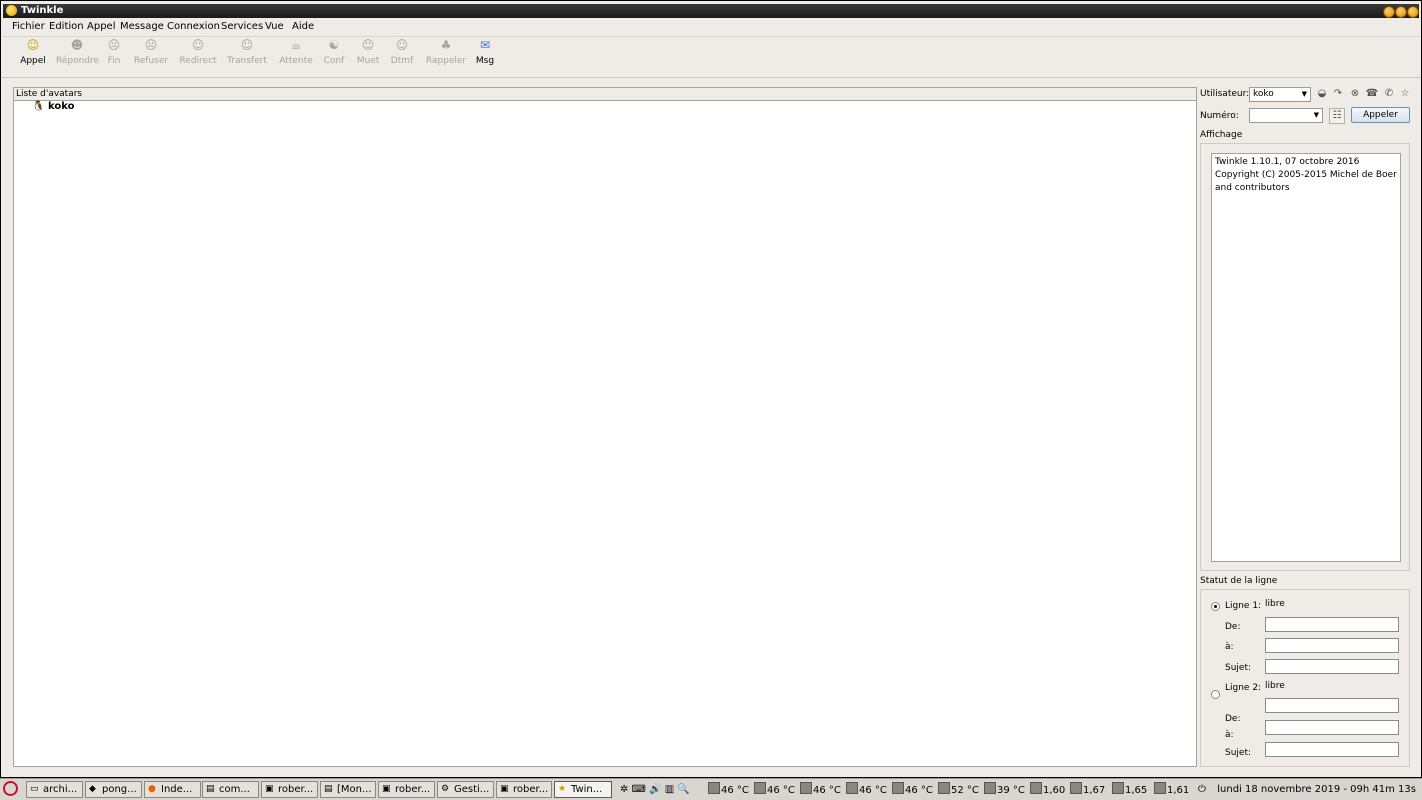 Image resolution: width=1422 pixels, height=800 pixels. I want to click on clock: lundi 18 novembre 2019 - 09h 41m 13s, so click(1316, 789).